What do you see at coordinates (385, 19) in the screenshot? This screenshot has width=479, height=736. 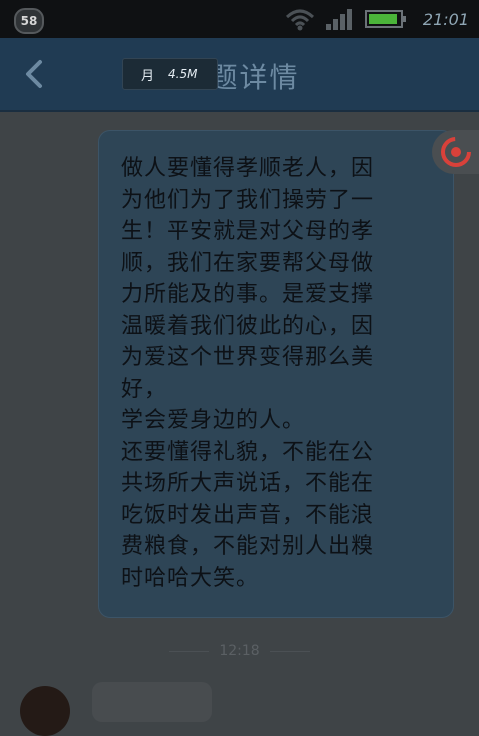 I see `battery-icon` at bounding box center [385, 19].